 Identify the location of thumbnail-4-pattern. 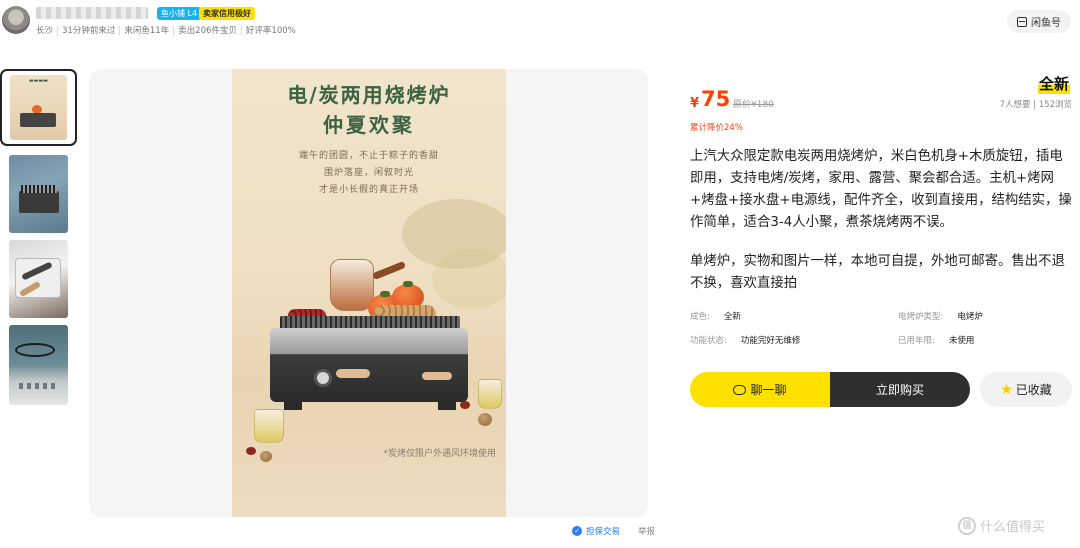
(39, 386).